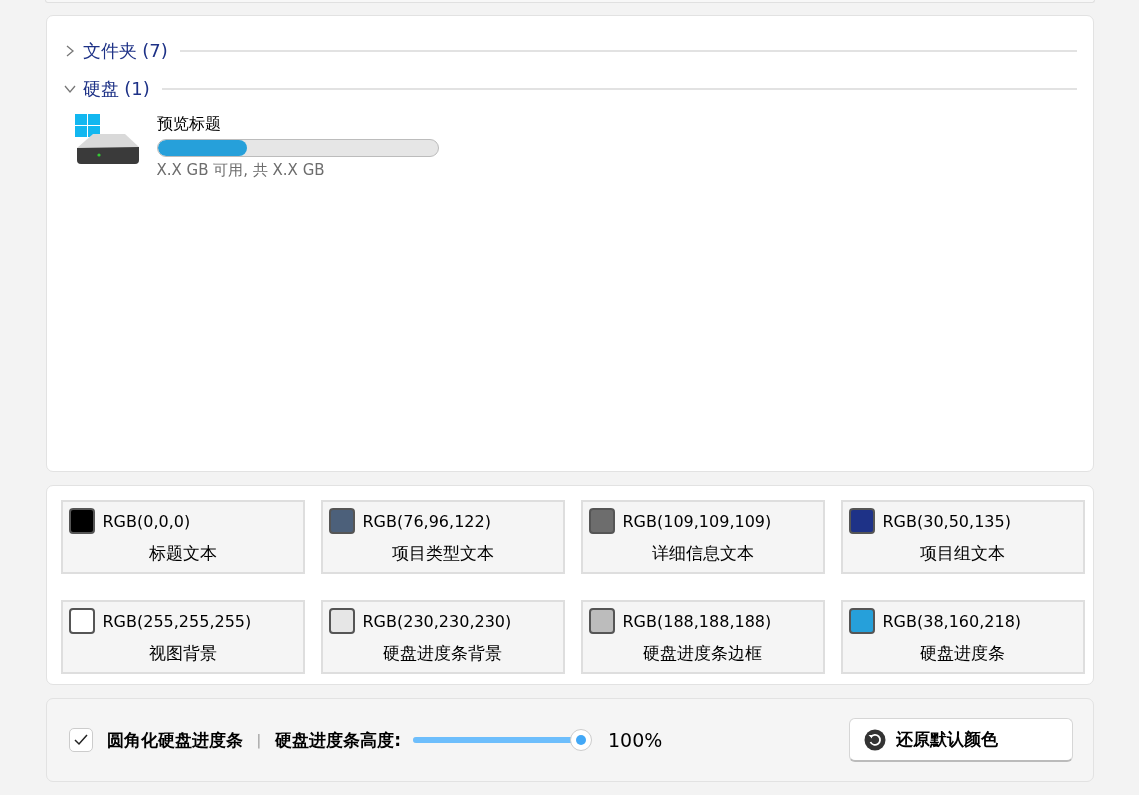 This screenshot has height=795, width=1139. I want to click on group-title: 硬盘 (1), so click(116, 89).